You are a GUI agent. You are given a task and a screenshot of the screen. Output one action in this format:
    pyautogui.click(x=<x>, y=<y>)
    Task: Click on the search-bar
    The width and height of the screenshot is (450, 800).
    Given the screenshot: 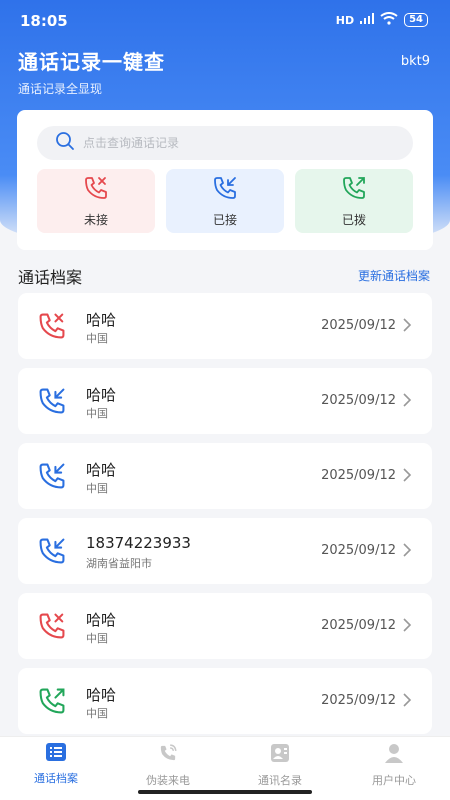 What is the action you would take?
    pyautogui.click(x=225, y=143)
    